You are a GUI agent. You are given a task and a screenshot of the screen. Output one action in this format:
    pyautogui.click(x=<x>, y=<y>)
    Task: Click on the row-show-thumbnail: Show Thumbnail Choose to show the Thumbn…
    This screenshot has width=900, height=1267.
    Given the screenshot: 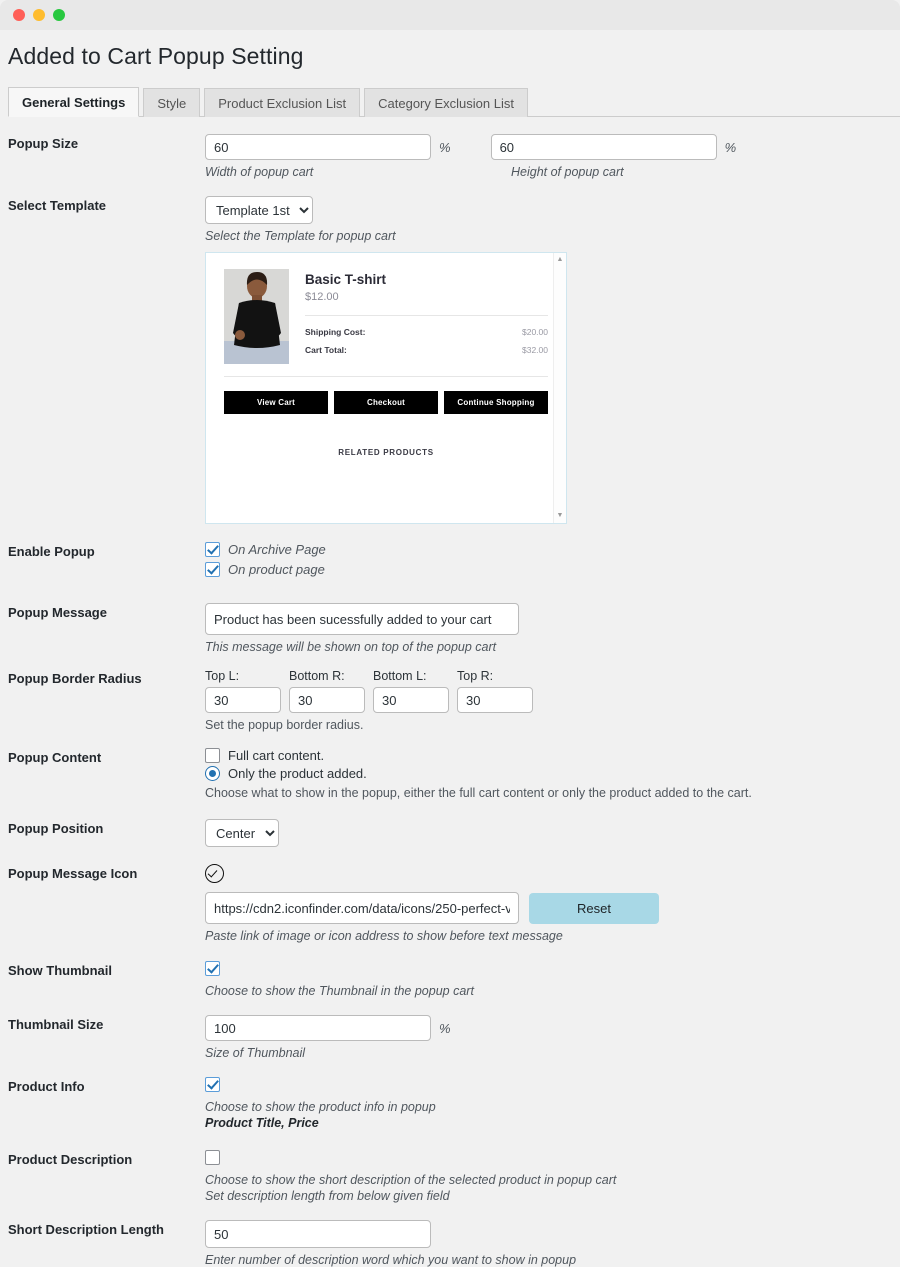 What is the action you would take?
    pyautogui.click(x=450, y=979)
    